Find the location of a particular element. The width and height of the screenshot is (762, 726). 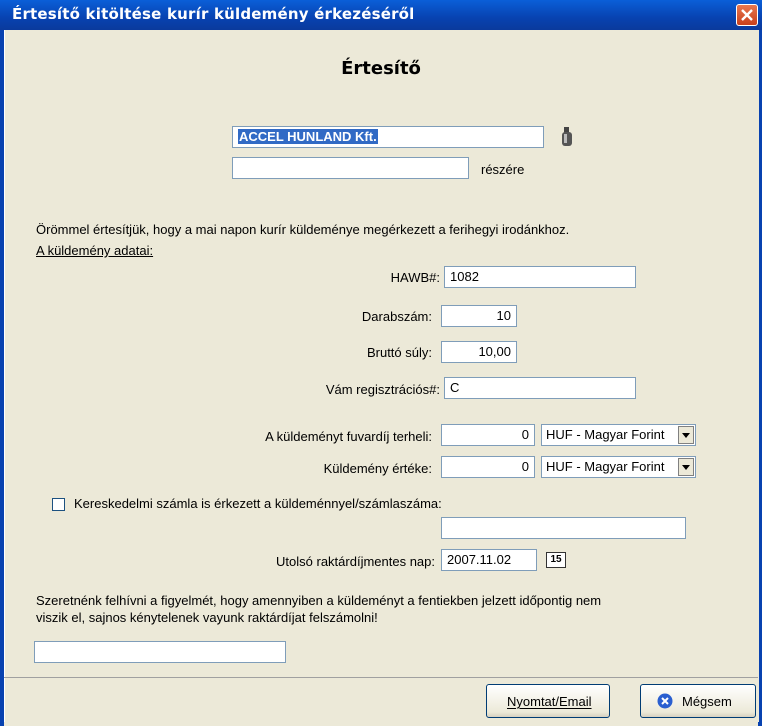

freight-currency-select: HUF - Magyar Forint is located at coordinates (618, 435).